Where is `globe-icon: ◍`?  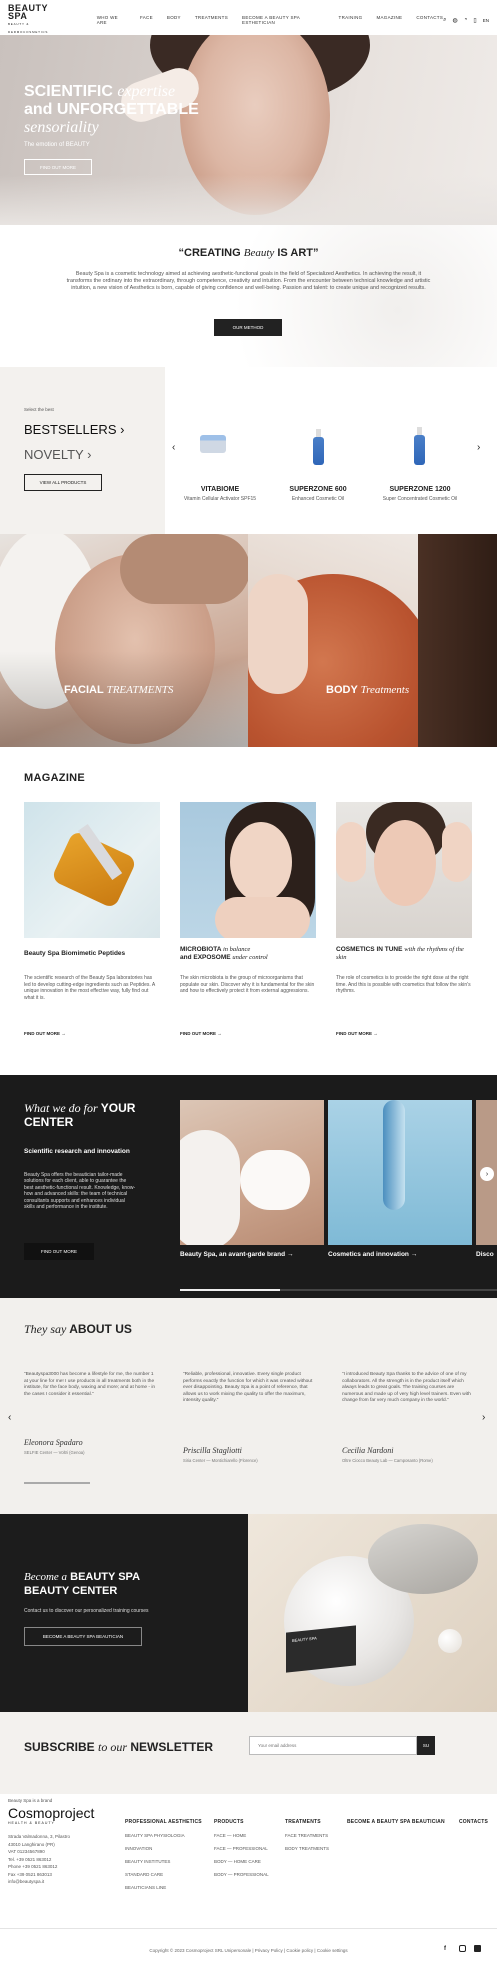 globe-icon: ◍ is located at coordinates (455, 20).